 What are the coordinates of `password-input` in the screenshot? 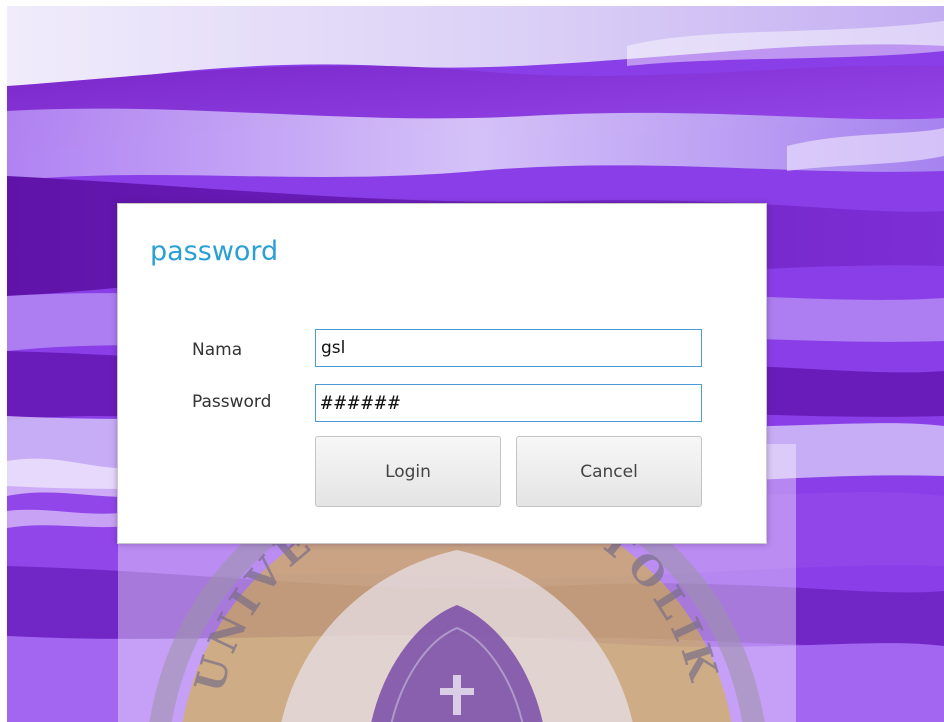 It's located at (508, 403).